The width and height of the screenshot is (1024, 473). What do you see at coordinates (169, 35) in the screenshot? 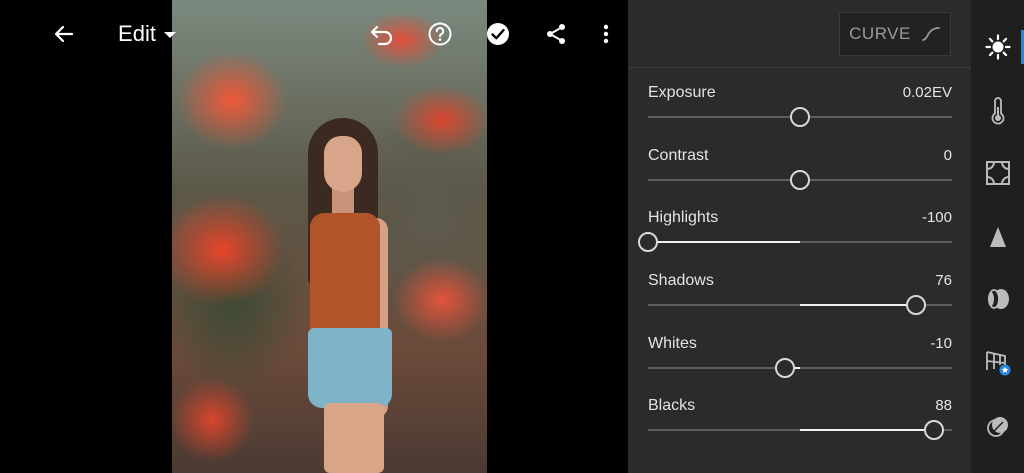
I see `caret-down-icon` at bounding box center [169, 35].